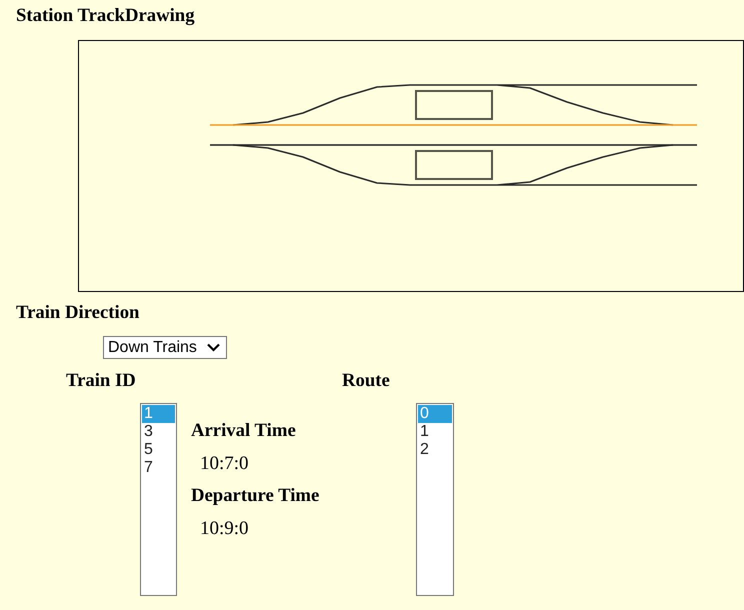 The image size is (744, 610). What do you see at coordinates (435, 450) in the screenshot?
I see `list-option: 2` at bounding box center [435, 450].